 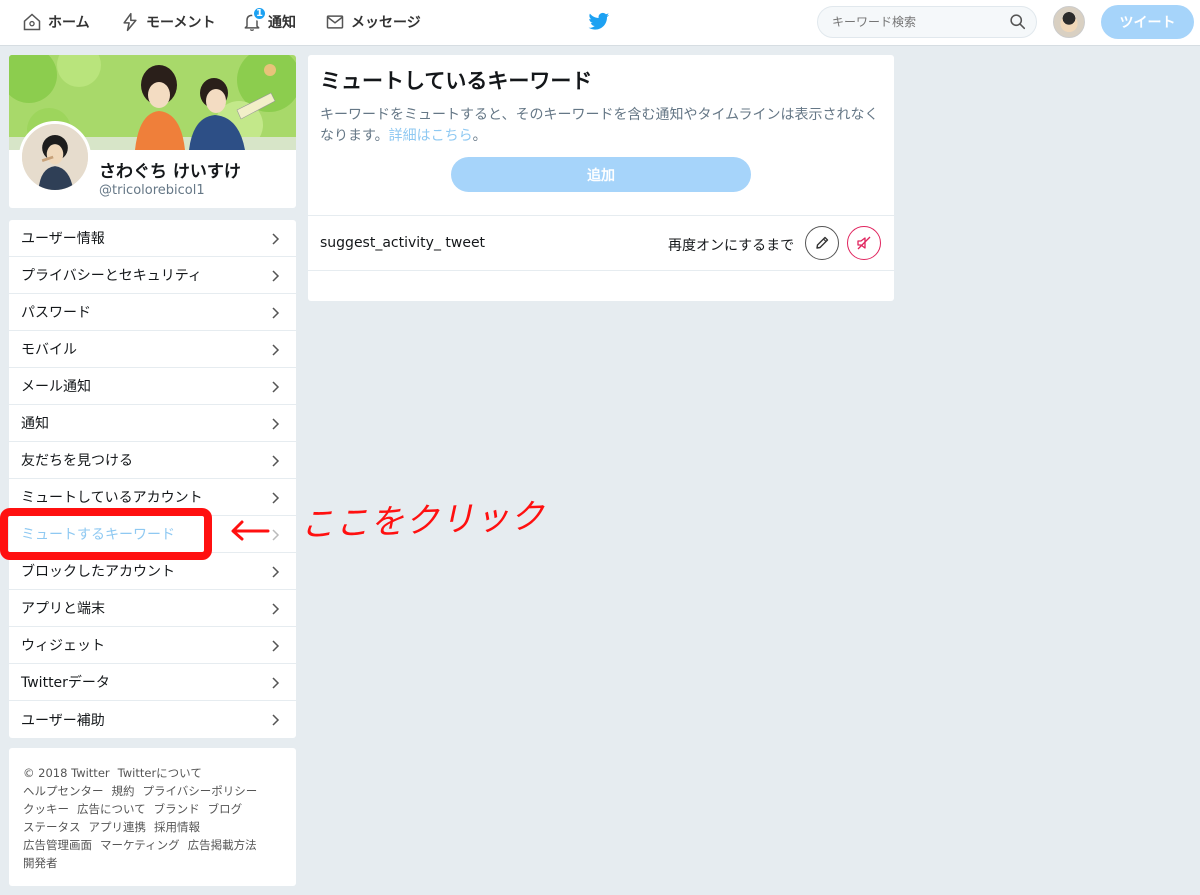 What do you see at coordinates (130, 22) in the screenshot?
I see `lightning-icon` at bounding box center [130, 22].